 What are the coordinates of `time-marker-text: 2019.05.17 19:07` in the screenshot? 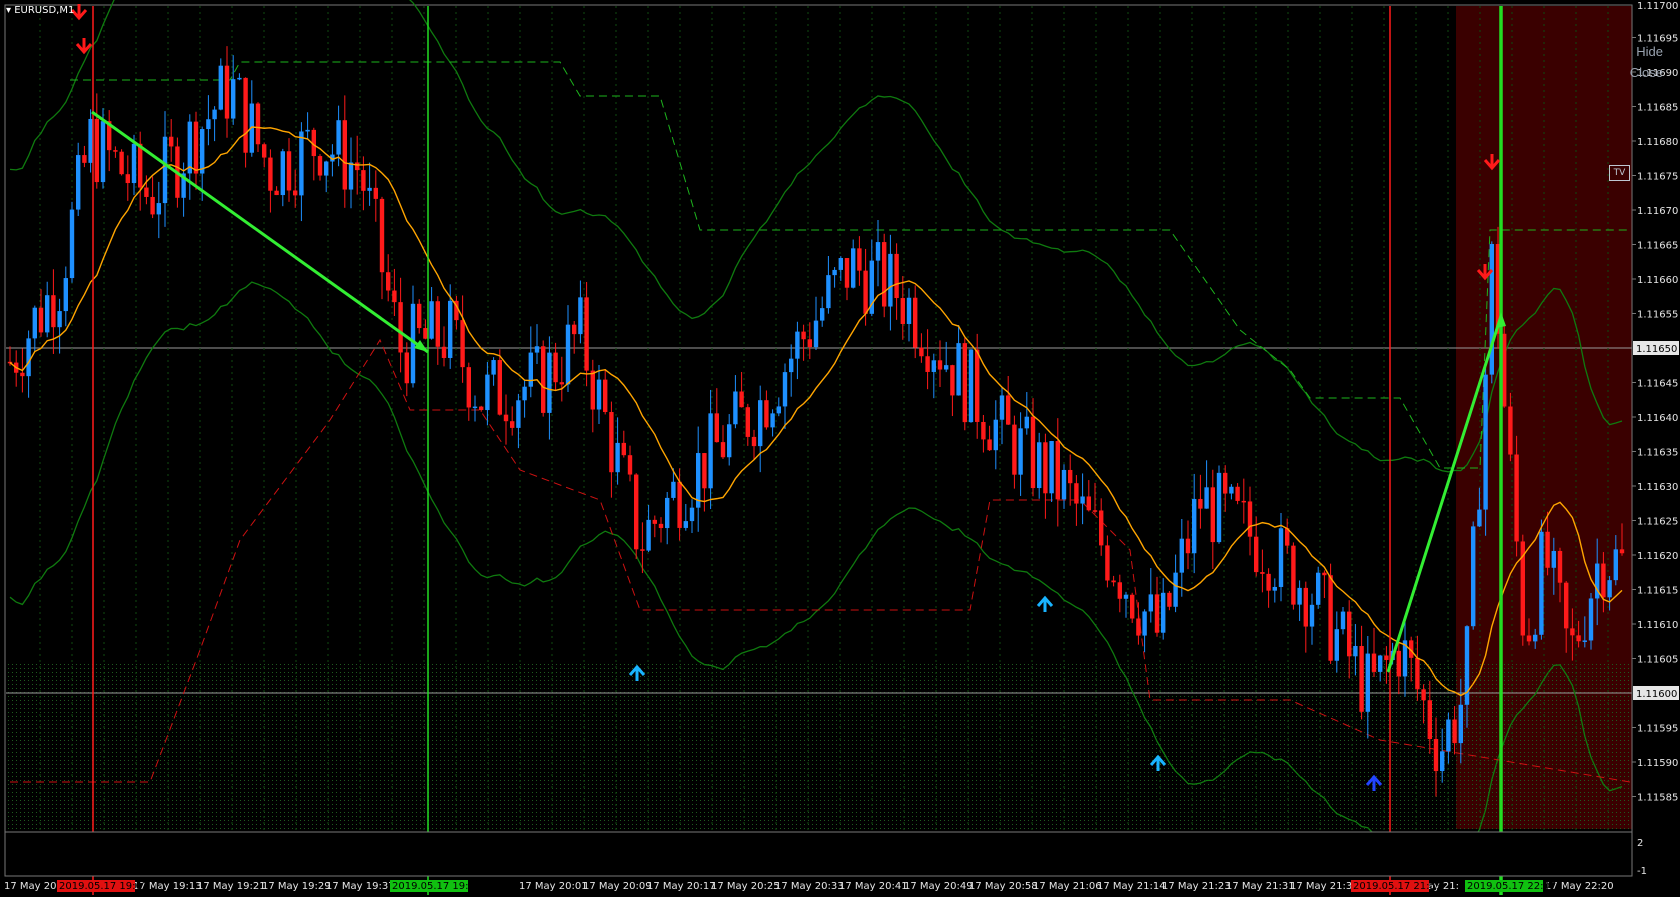 It's located at (103, 886).